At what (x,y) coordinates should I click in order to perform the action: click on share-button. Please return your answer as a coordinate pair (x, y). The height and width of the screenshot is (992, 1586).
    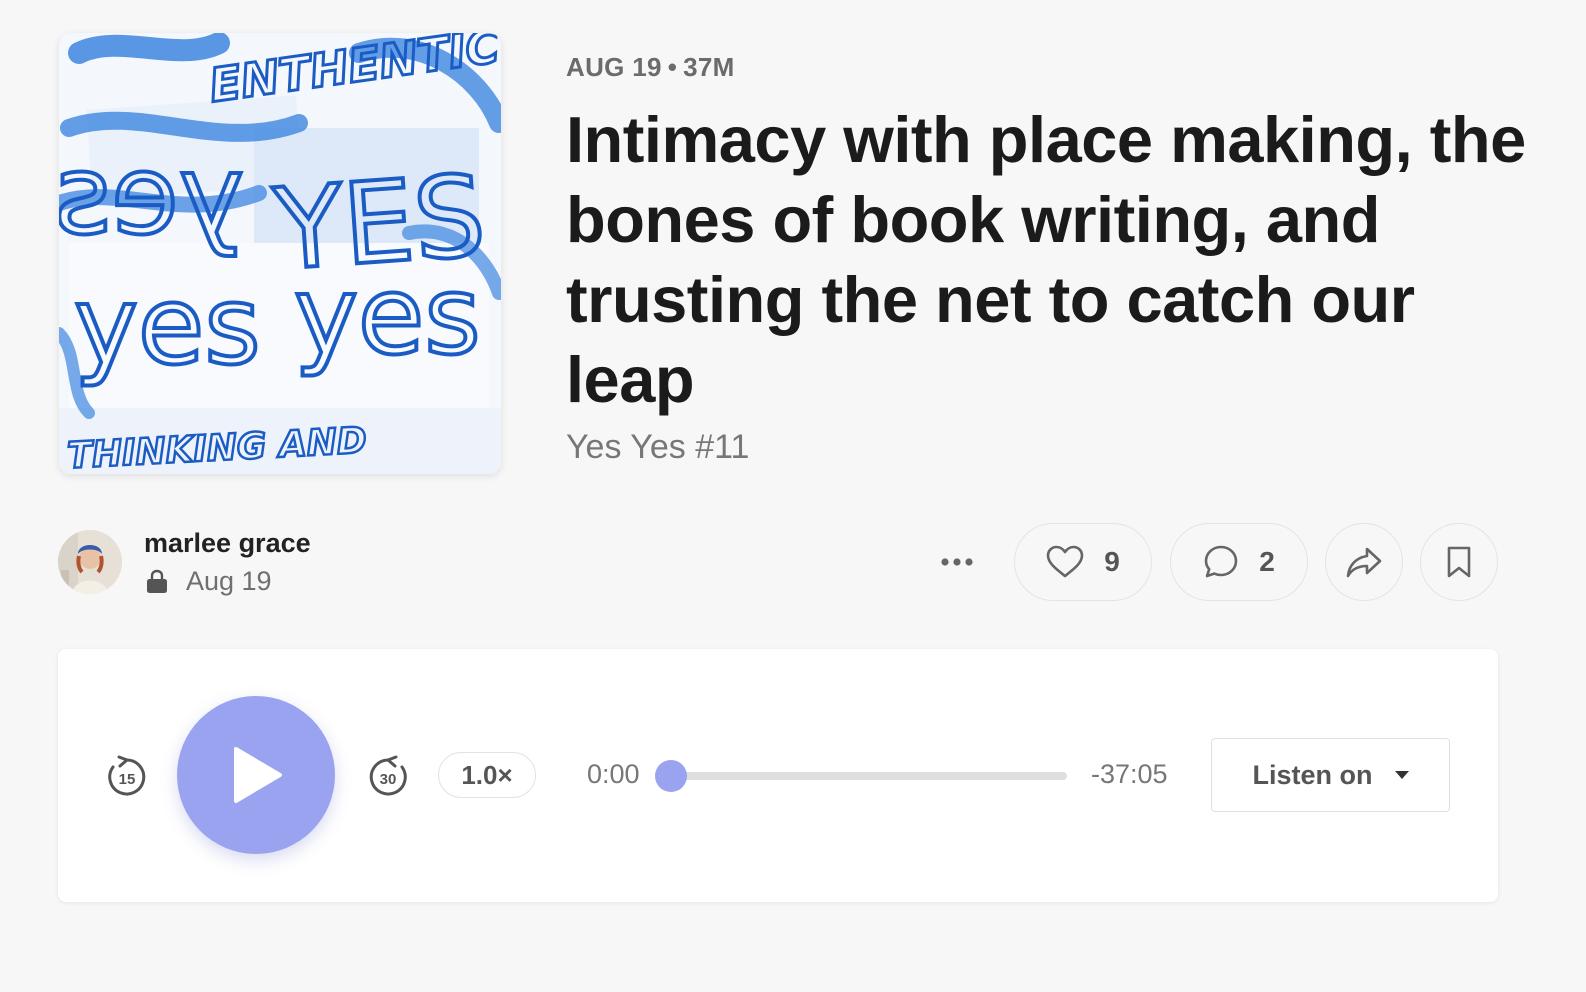
    Looking at the image, I should click on (1364, 562).